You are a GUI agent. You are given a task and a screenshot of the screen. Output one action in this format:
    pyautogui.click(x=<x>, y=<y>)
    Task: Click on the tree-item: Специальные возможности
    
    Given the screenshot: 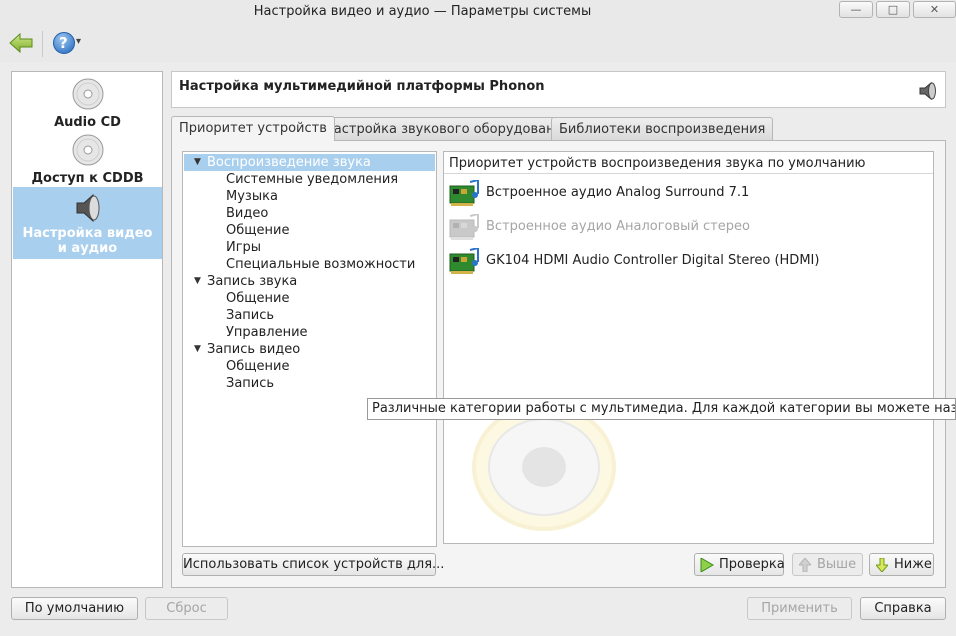 What is the action you would take?
    pyautogui.click(x=320, y=264)
    